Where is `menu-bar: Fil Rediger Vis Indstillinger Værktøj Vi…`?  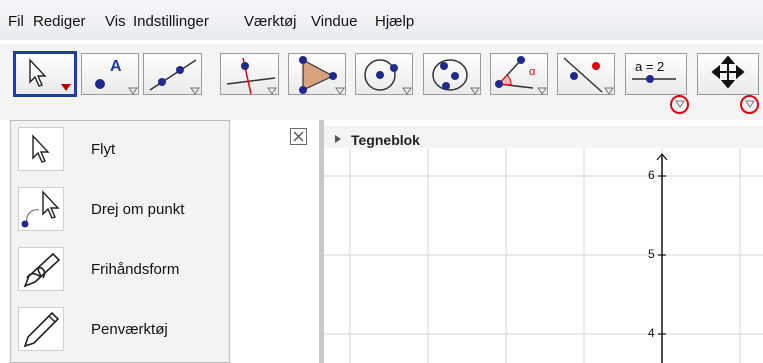 menu-bar: Fil Rediger Vis Indstillinger Værktøj Vi… is located at coordinates (381, 20).